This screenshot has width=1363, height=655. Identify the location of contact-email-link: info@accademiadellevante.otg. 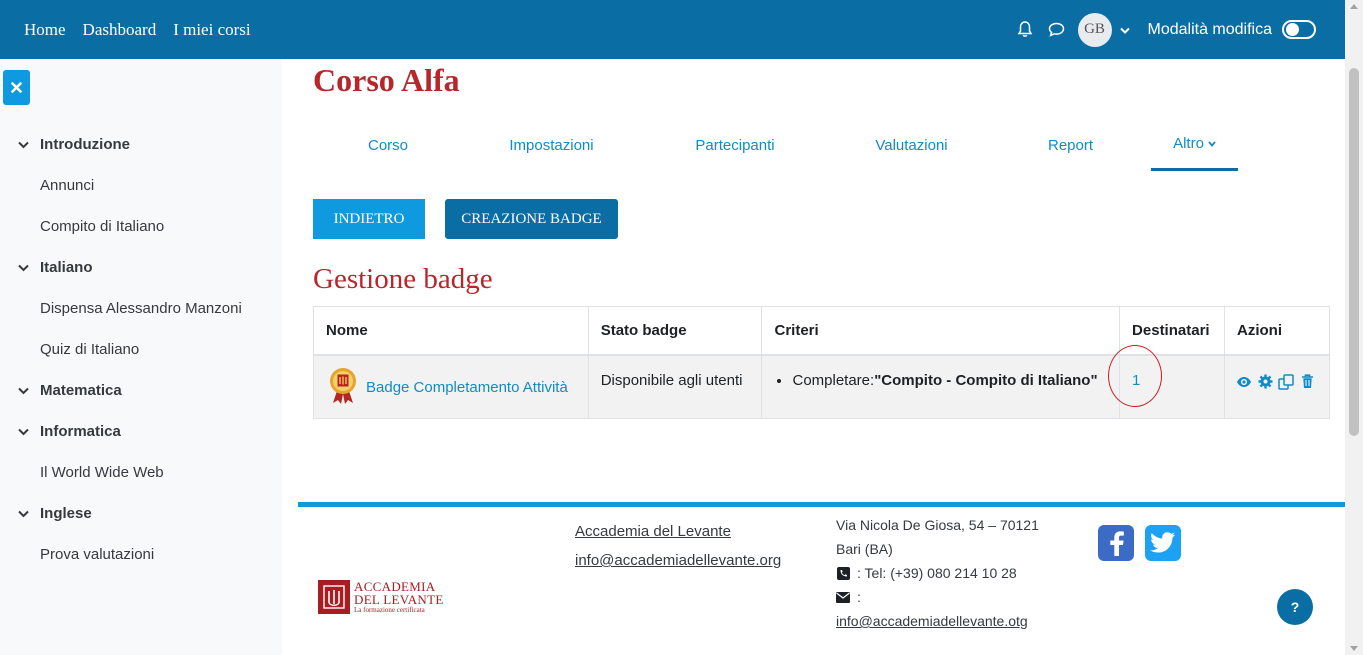
(932, 621).